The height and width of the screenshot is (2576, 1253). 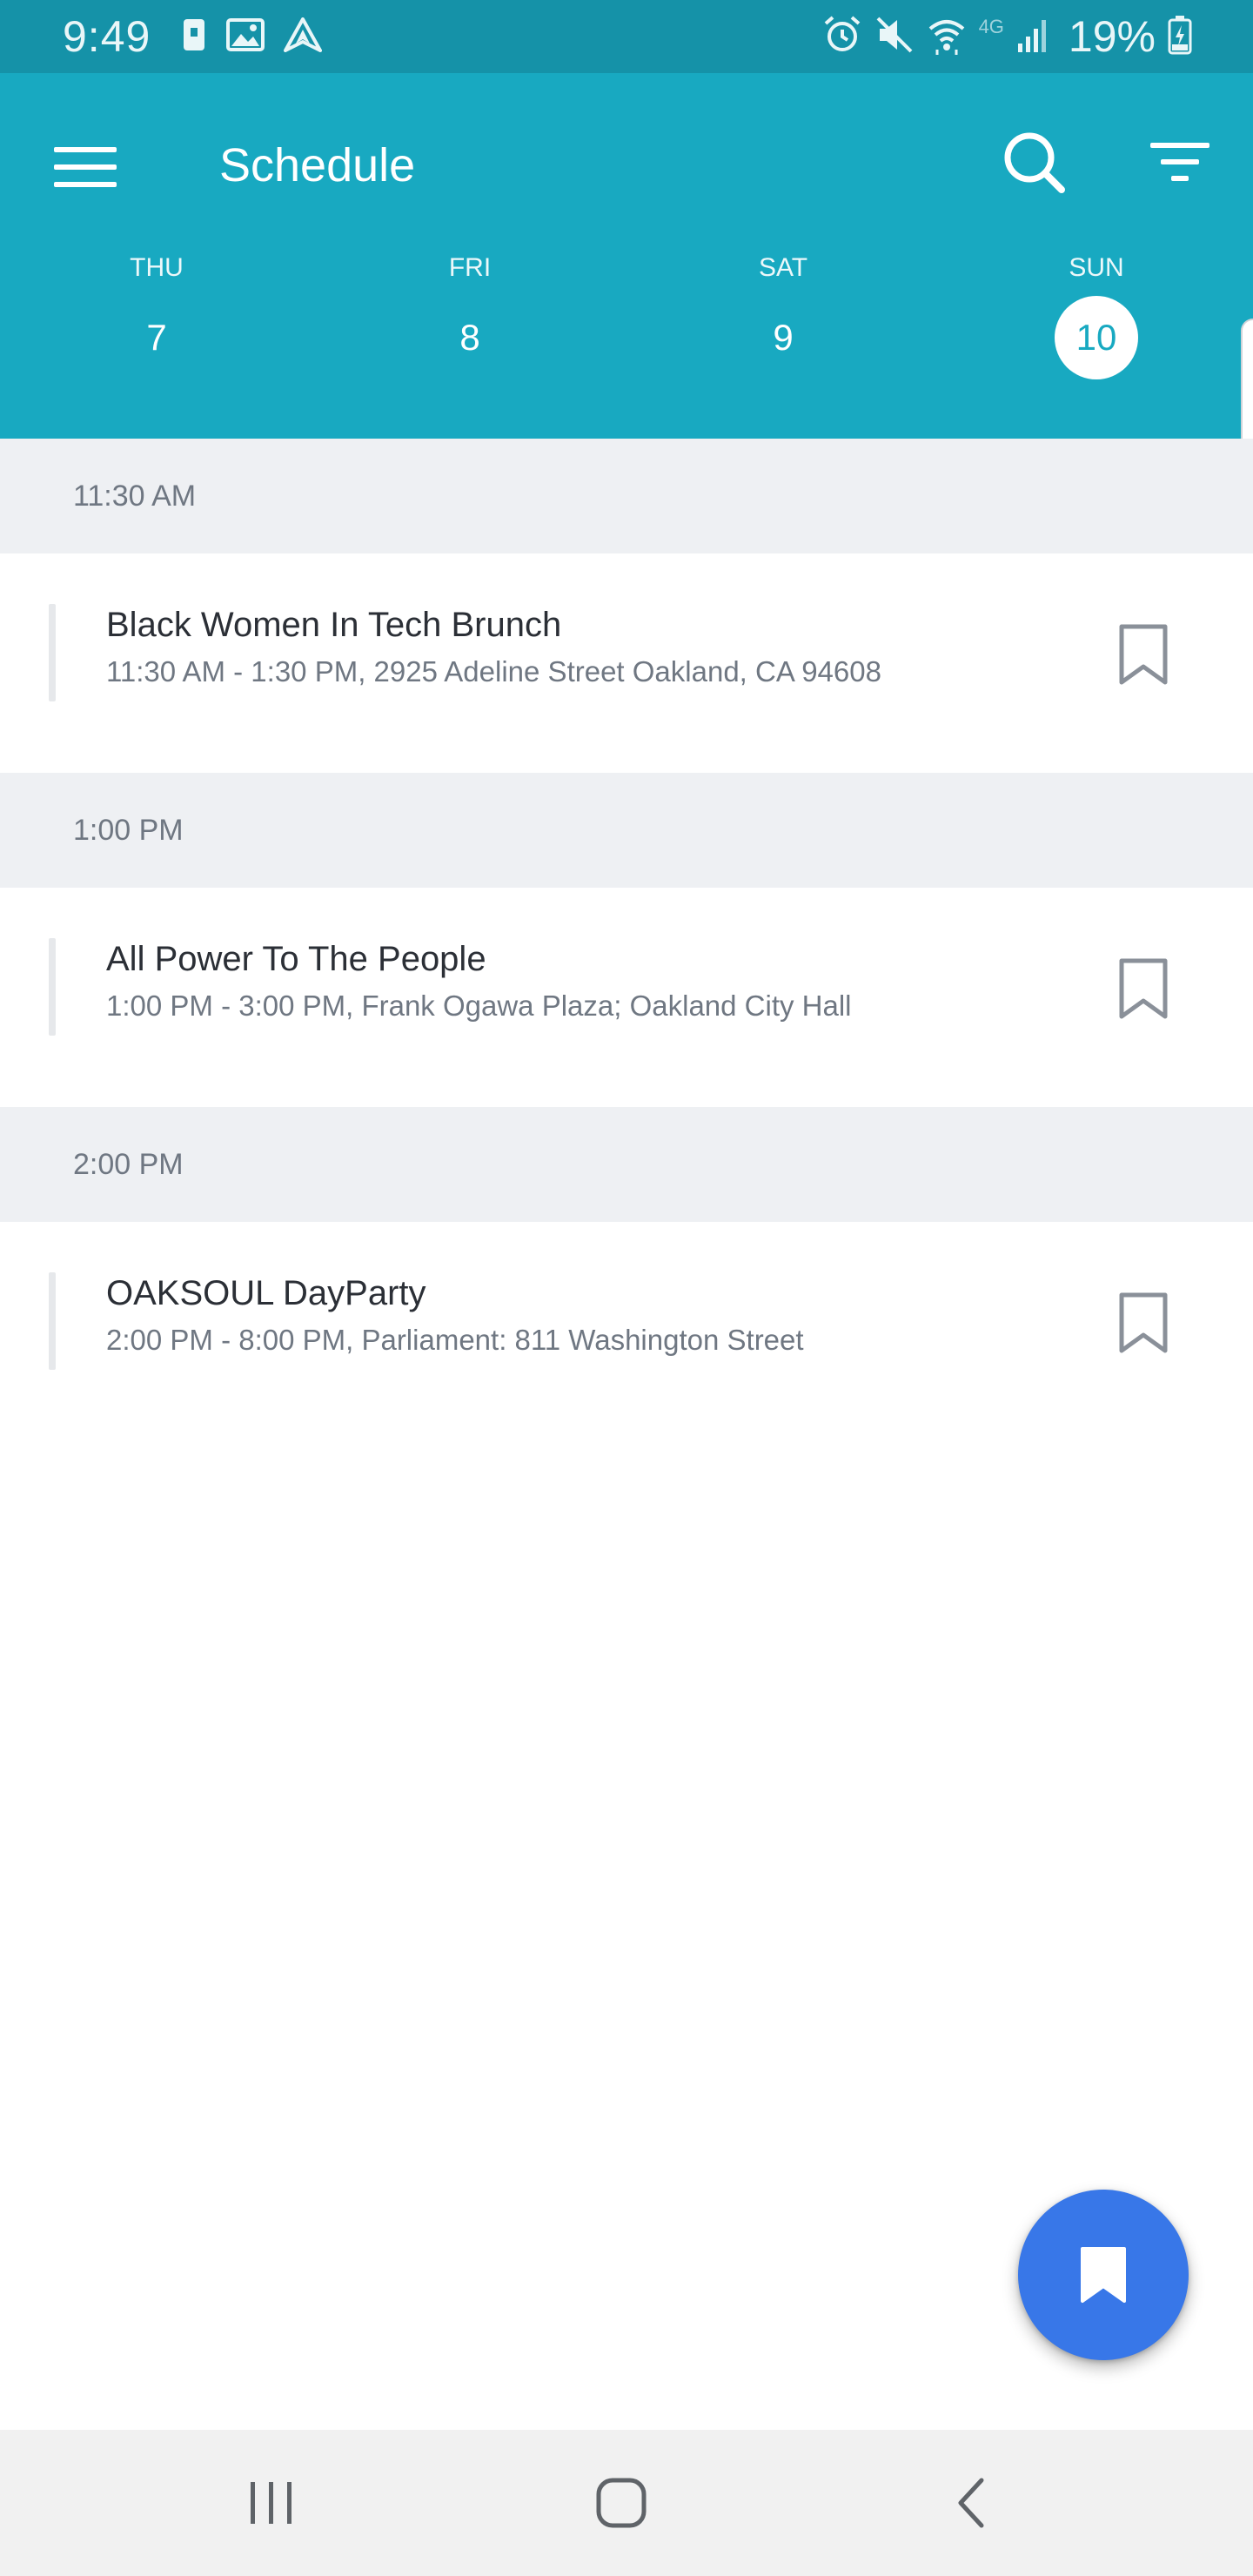 I want to click on home-button, so click(x=621, y=2502).